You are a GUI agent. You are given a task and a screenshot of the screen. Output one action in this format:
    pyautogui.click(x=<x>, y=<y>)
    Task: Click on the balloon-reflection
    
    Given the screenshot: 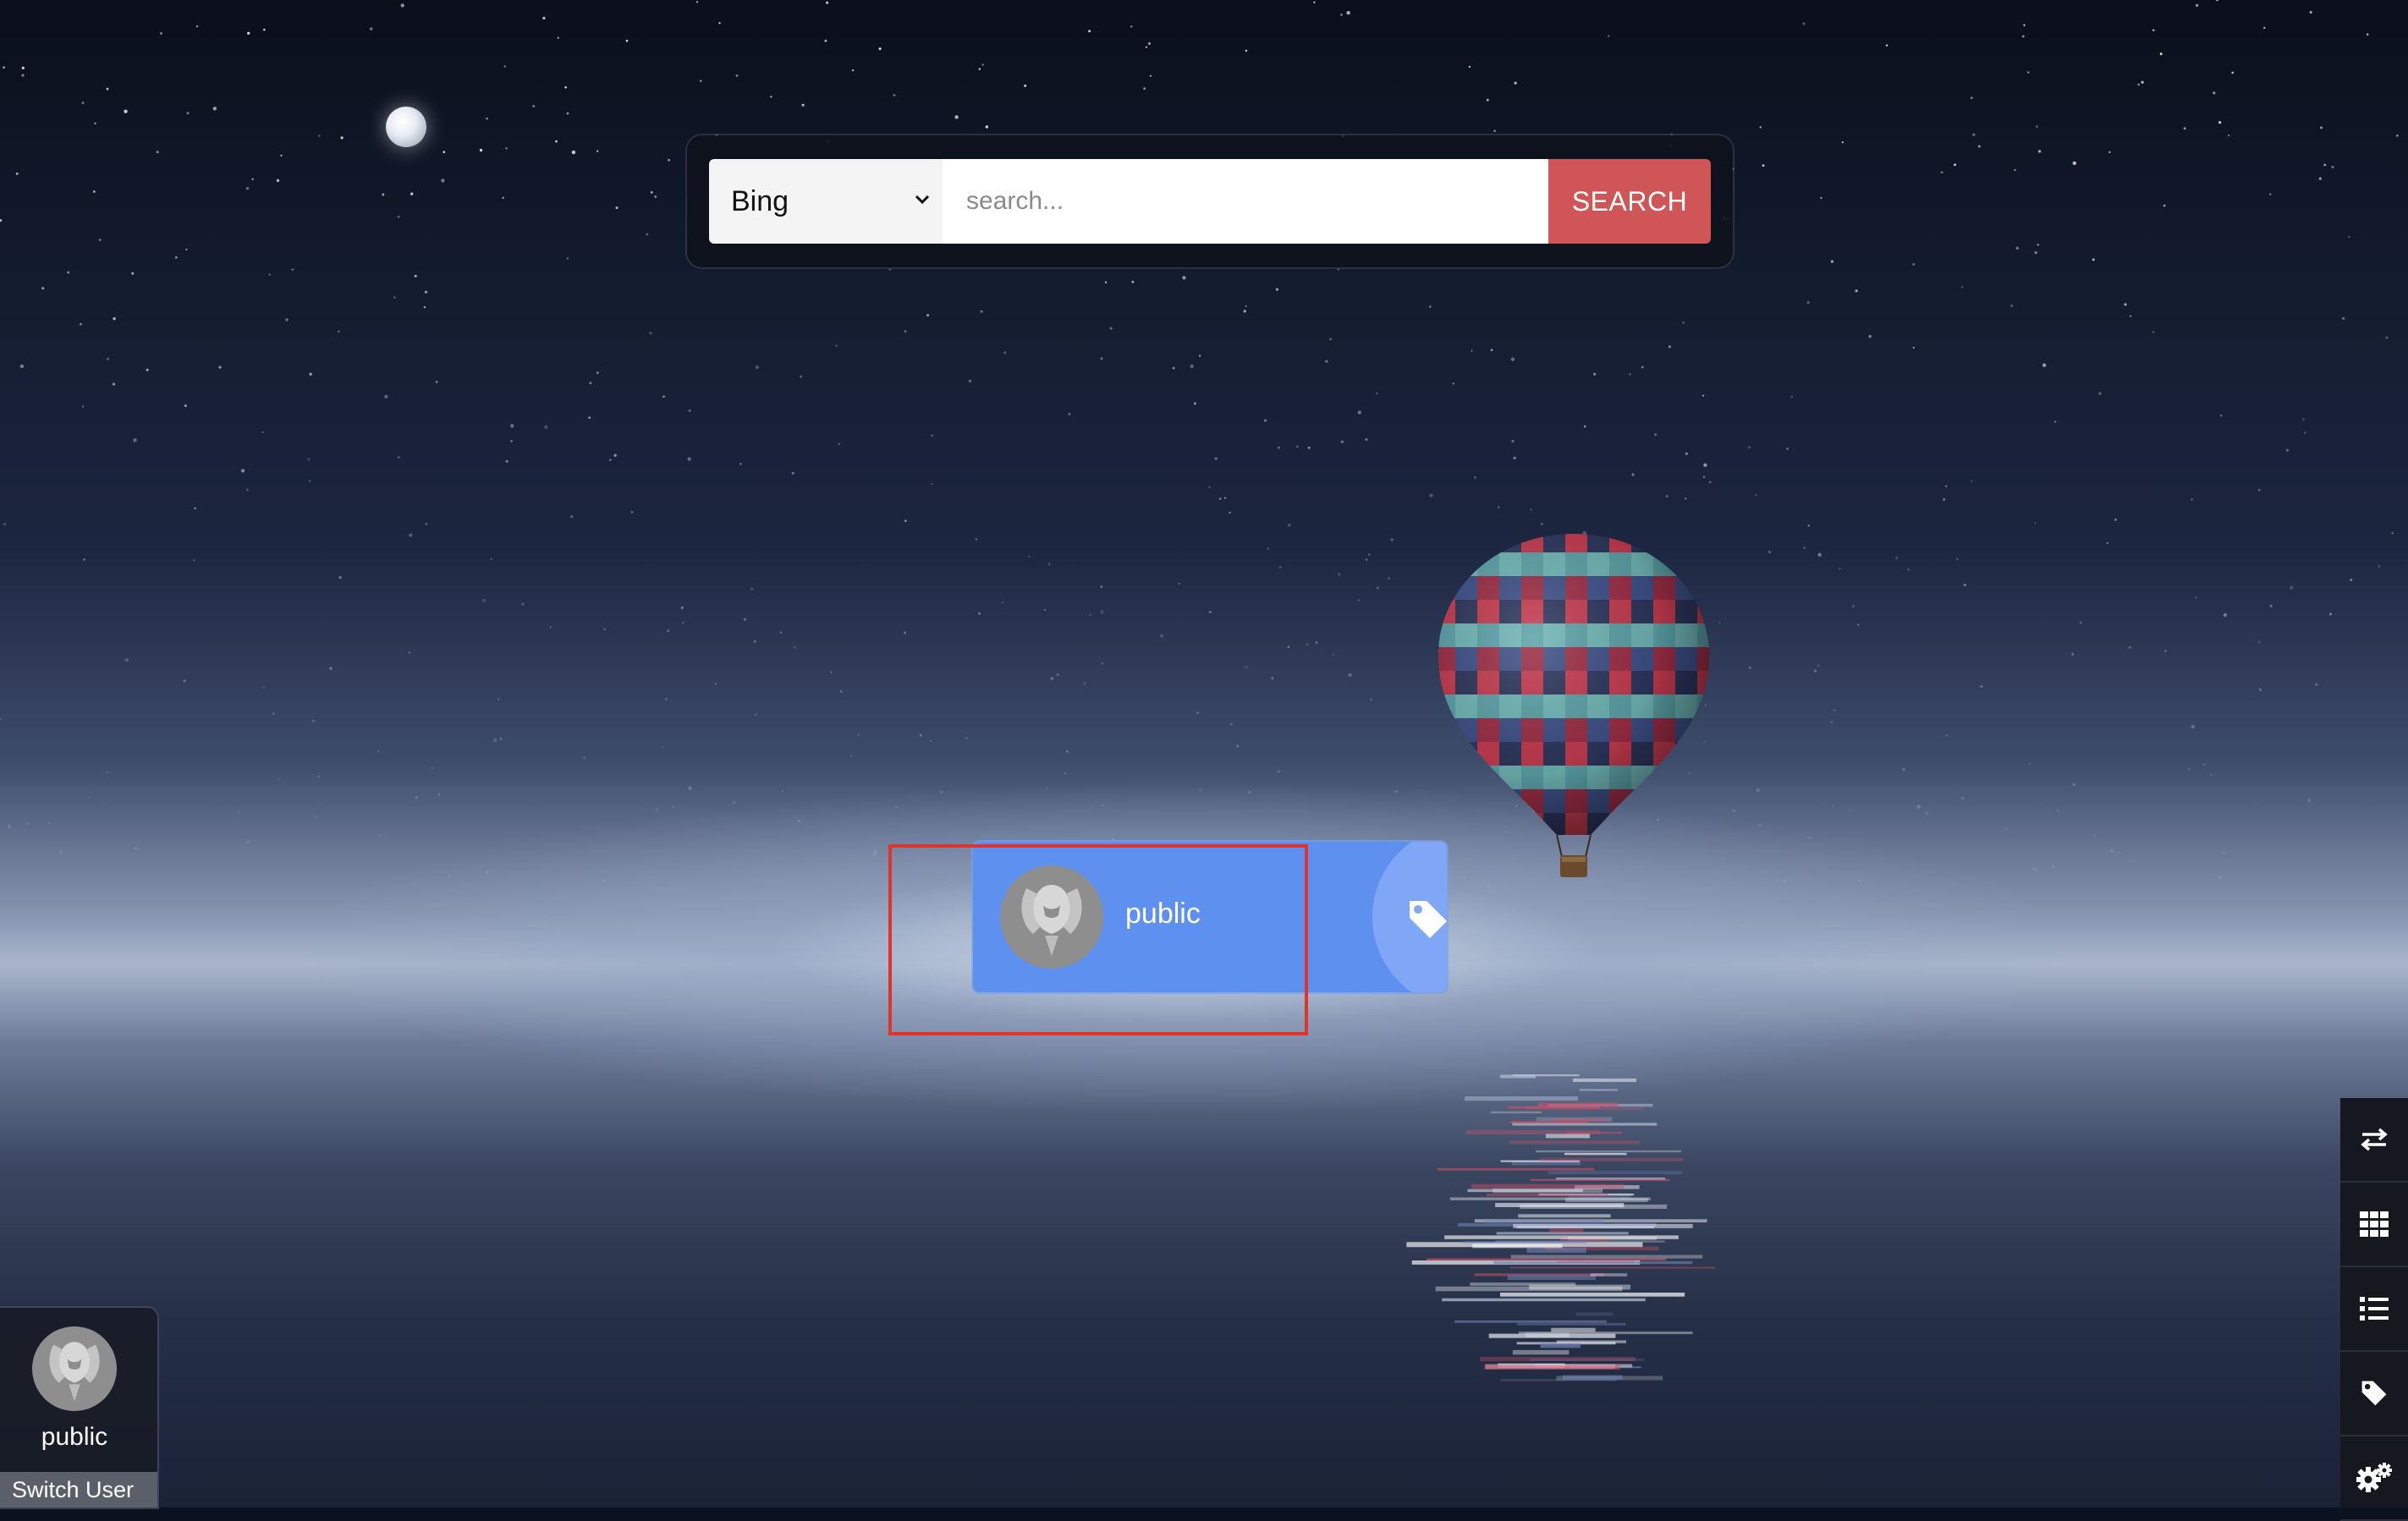 What is the action you would take?
    pyautogui.click(x=1560, y=1227)
    